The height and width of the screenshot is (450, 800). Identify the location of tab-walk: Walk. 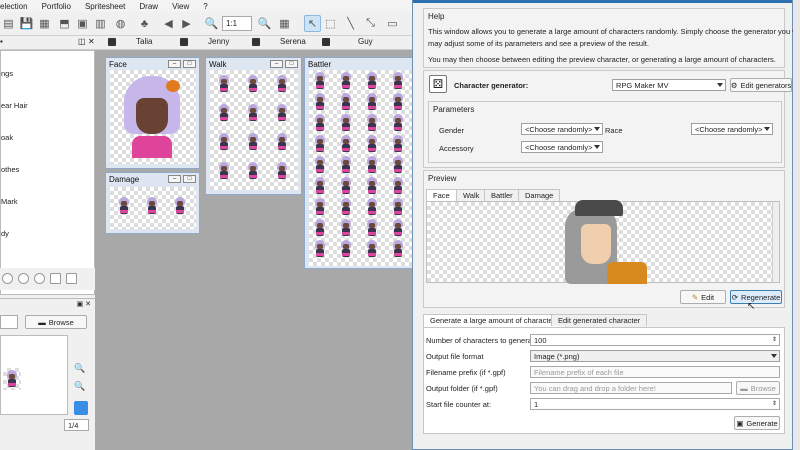
(471, 195).